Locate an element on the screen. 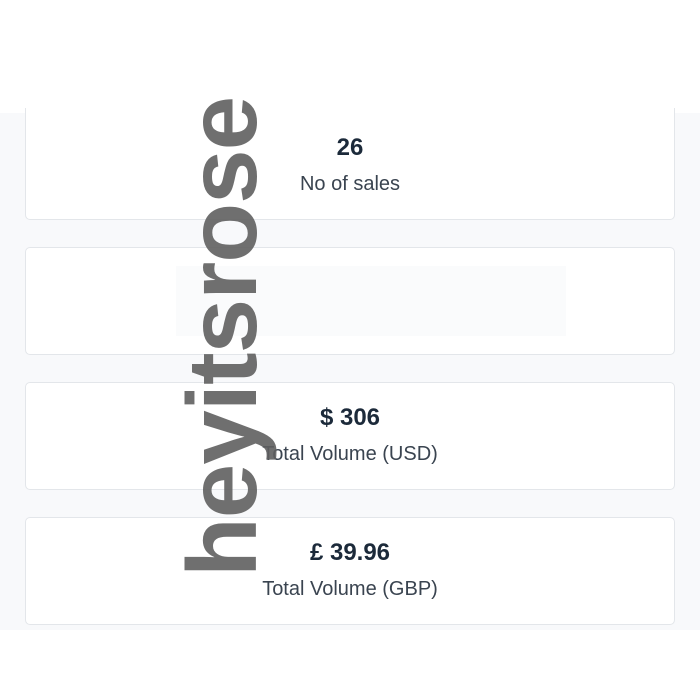  stat-card-volume-gbp: £ 39.96 Total Volume (GBP) is located at coordinates (350, 571).